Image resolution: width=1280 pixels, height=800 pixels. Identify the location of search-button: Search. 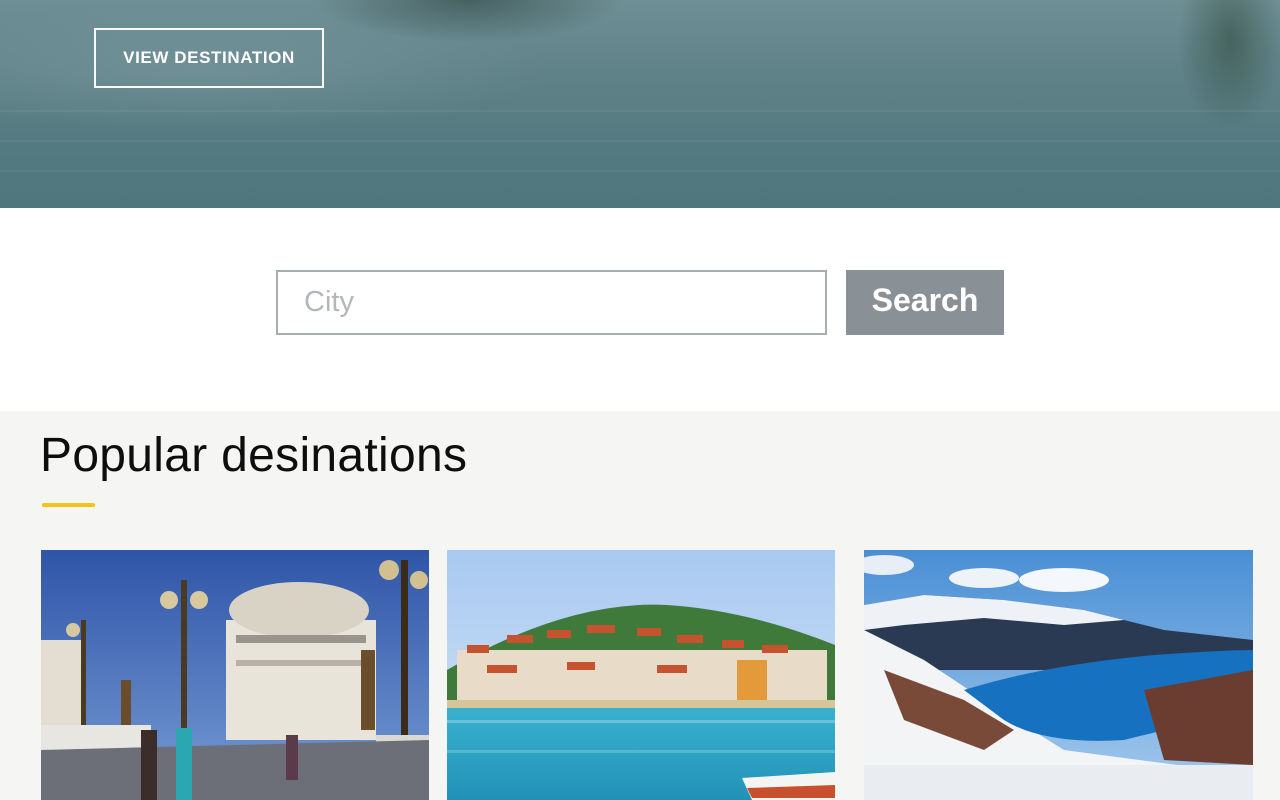
(925, 302).